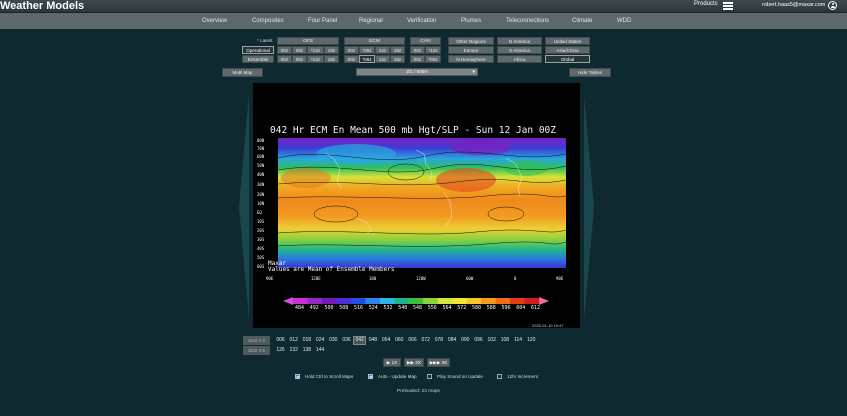 This screenshot has height=416, width=847. Describe the element at coordinates (351, 59) in the screenshot. I see `ecm-ens-00z: 00z` at that location.